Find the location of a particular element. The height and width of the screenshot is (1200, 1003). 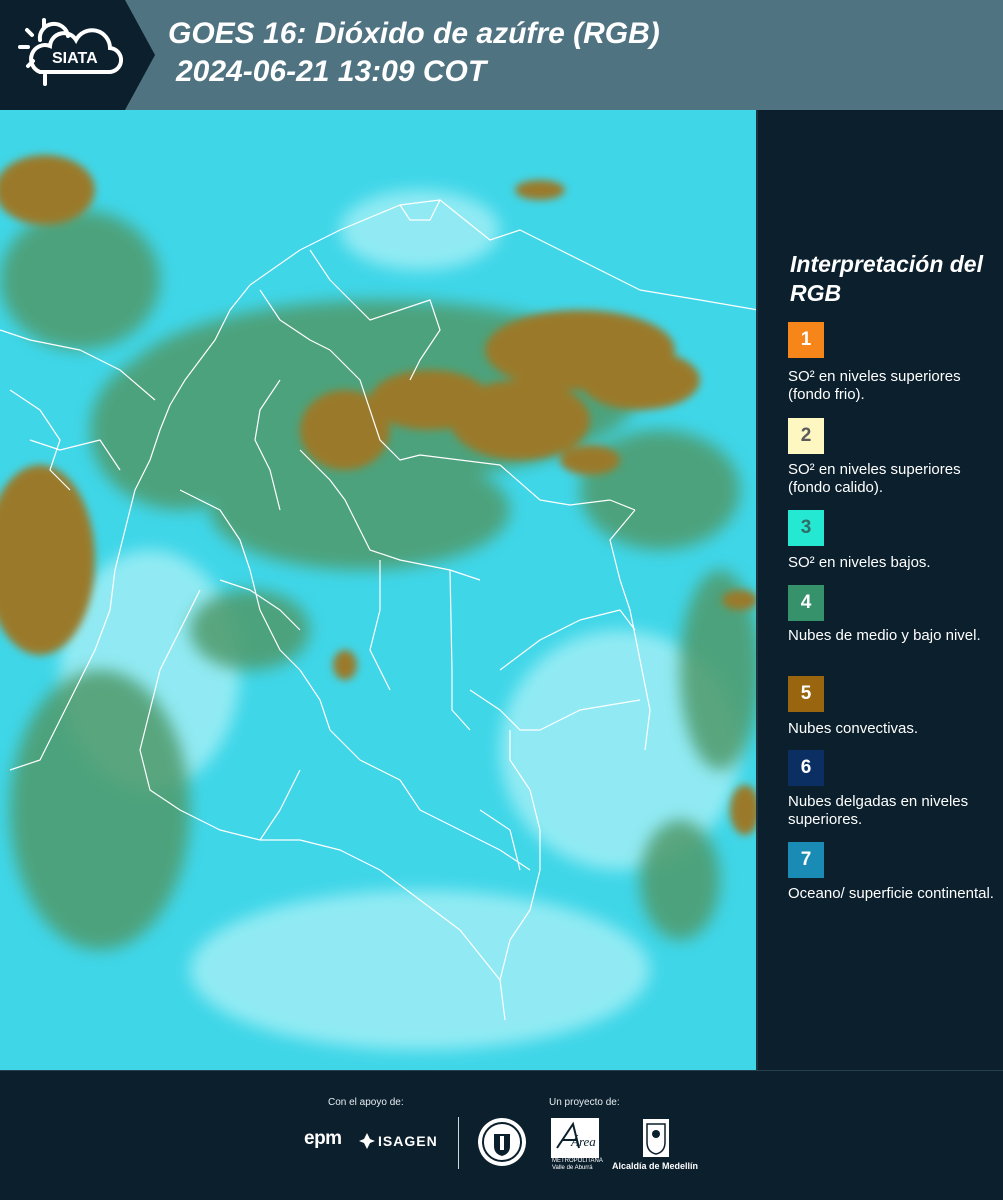

legend-num-7: 7 is located at coordinates (806, 859).